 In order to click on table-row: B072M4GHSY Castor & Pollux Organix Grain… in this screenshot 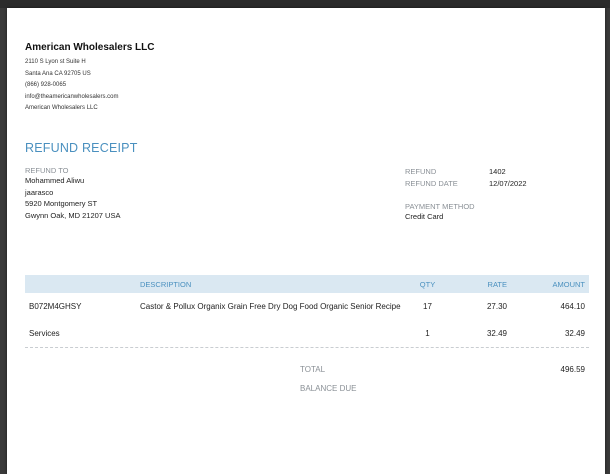, I will do `click(307, 315)`.